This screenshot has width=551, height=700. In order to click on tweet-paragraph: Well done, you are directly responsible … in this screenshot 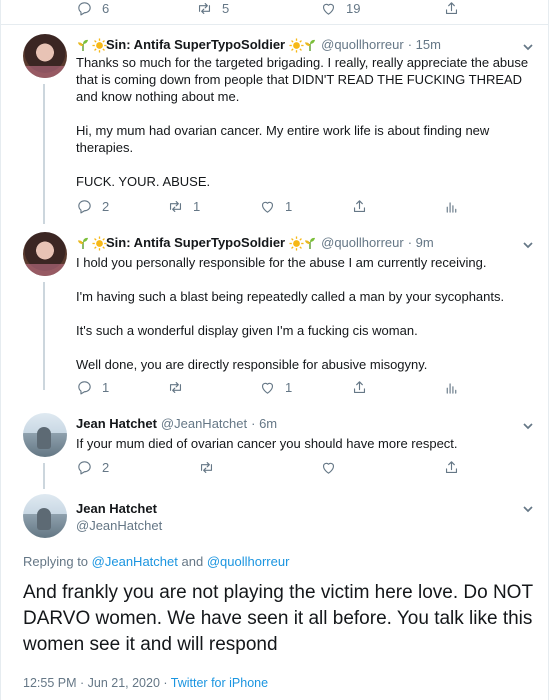, I will do `click(252, 364)`.